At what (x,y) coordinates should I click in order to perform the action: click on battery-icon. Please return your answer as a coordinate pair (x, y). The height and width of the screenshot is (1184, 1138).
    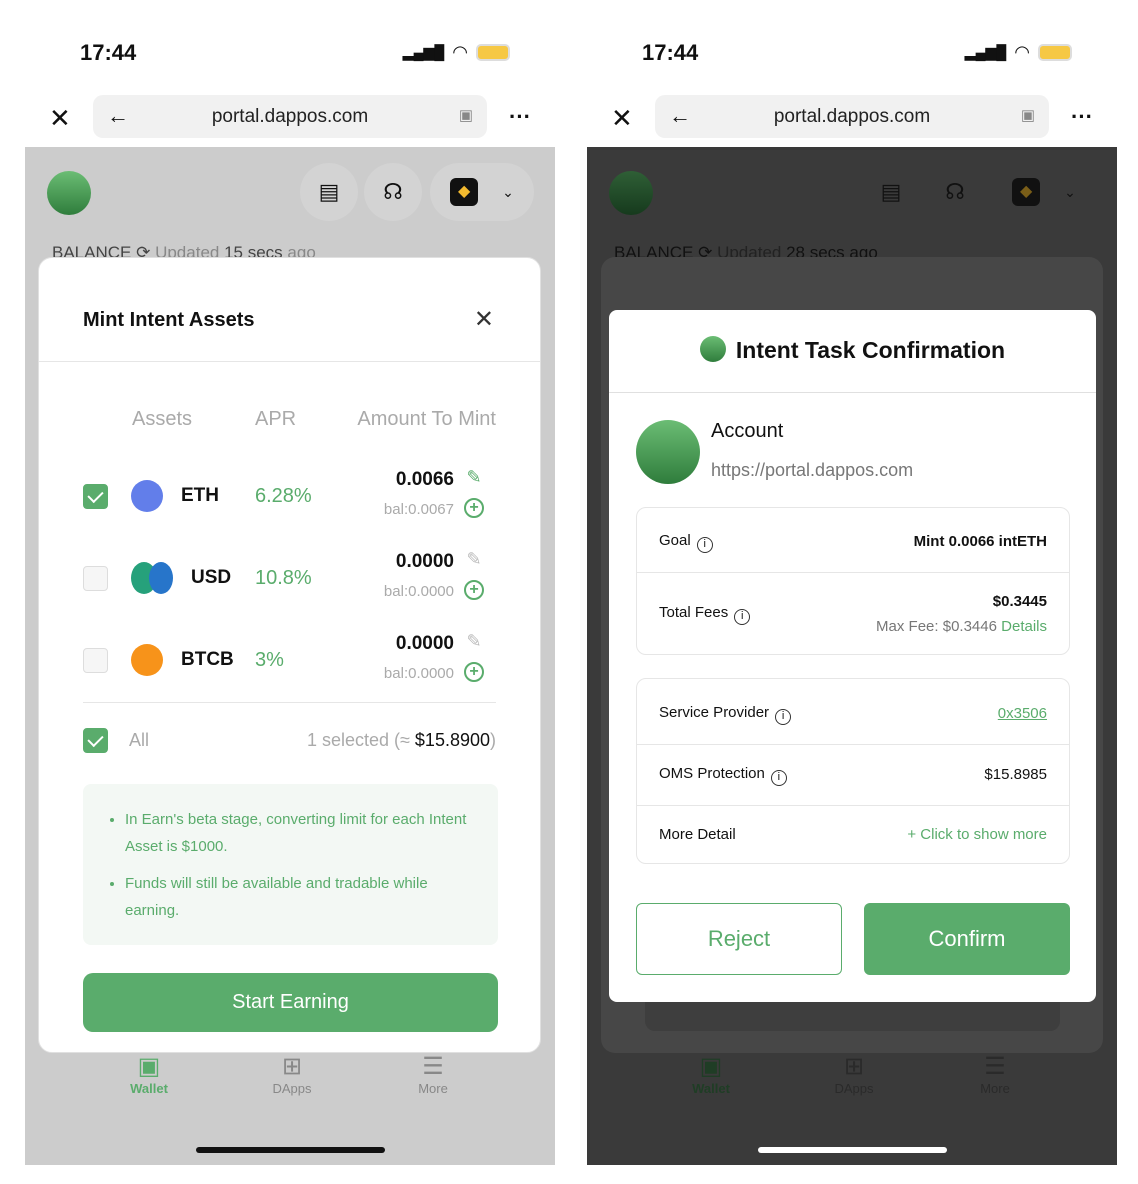
    Looking at the image, I should click on (1055, 52).